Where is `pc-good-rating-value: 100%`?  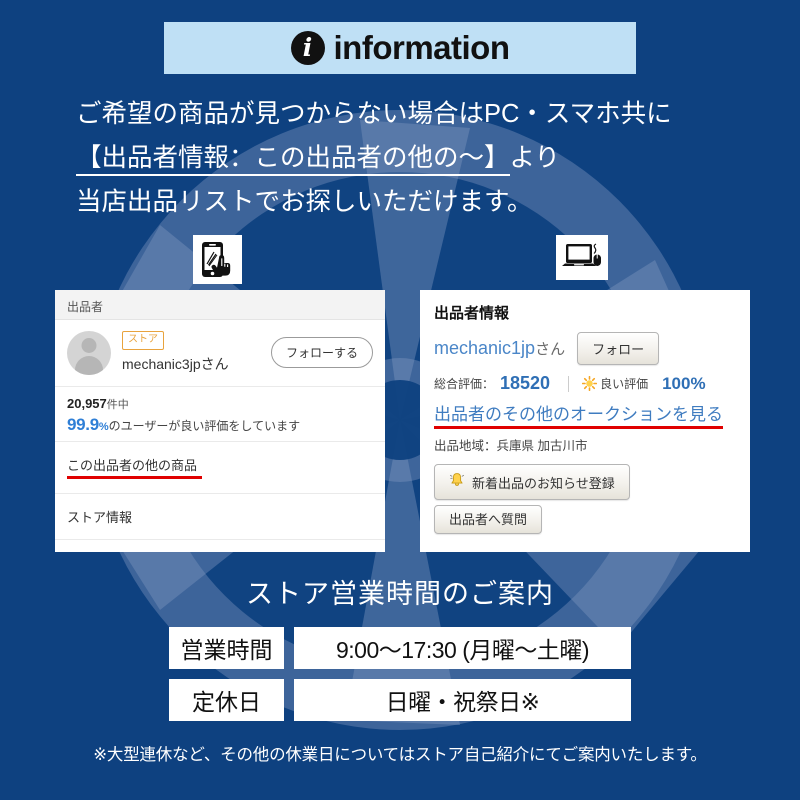
pc-good-rating-value: 100% is located at coordinates (684, 383).